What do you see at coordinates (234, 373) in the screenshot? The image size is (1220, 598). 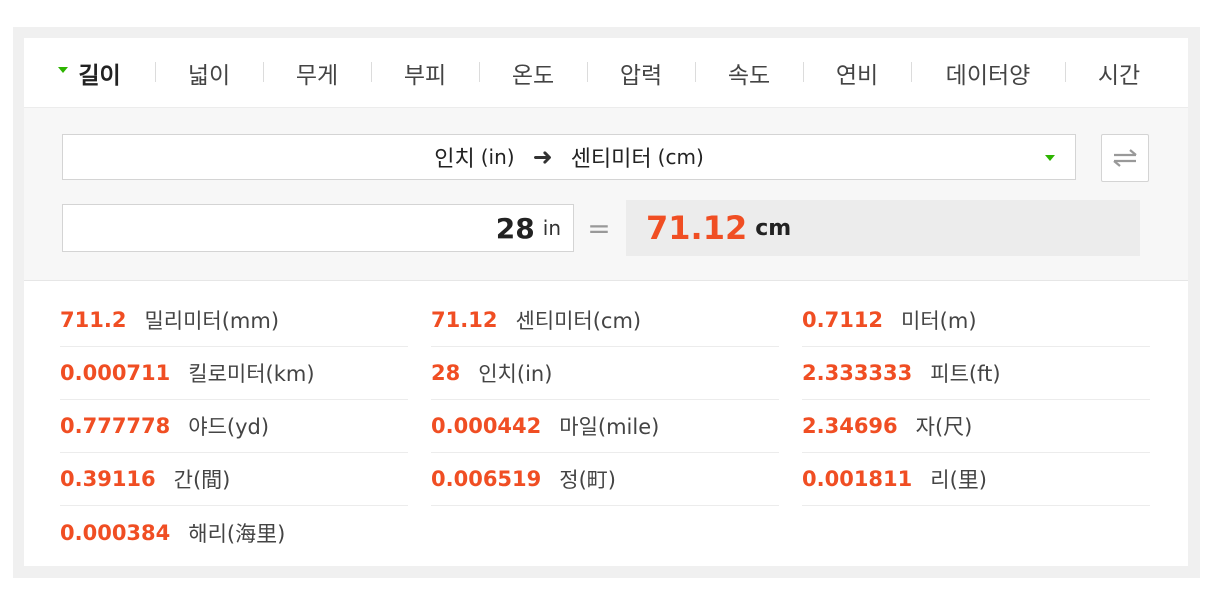 I see `list-item: 0.000711 킬로미터(km)` at bounding box center [234, 373].